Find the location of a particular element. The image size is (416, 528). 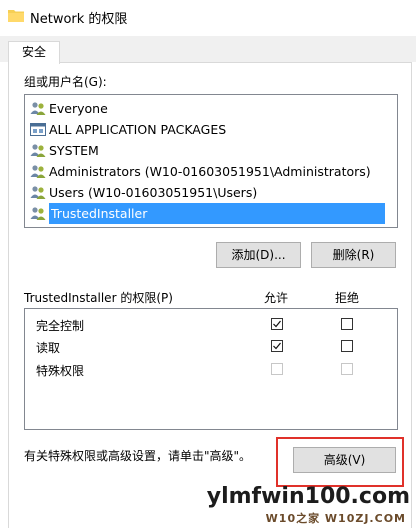

allow-read-checkbox is located at coordinates (277, 346).